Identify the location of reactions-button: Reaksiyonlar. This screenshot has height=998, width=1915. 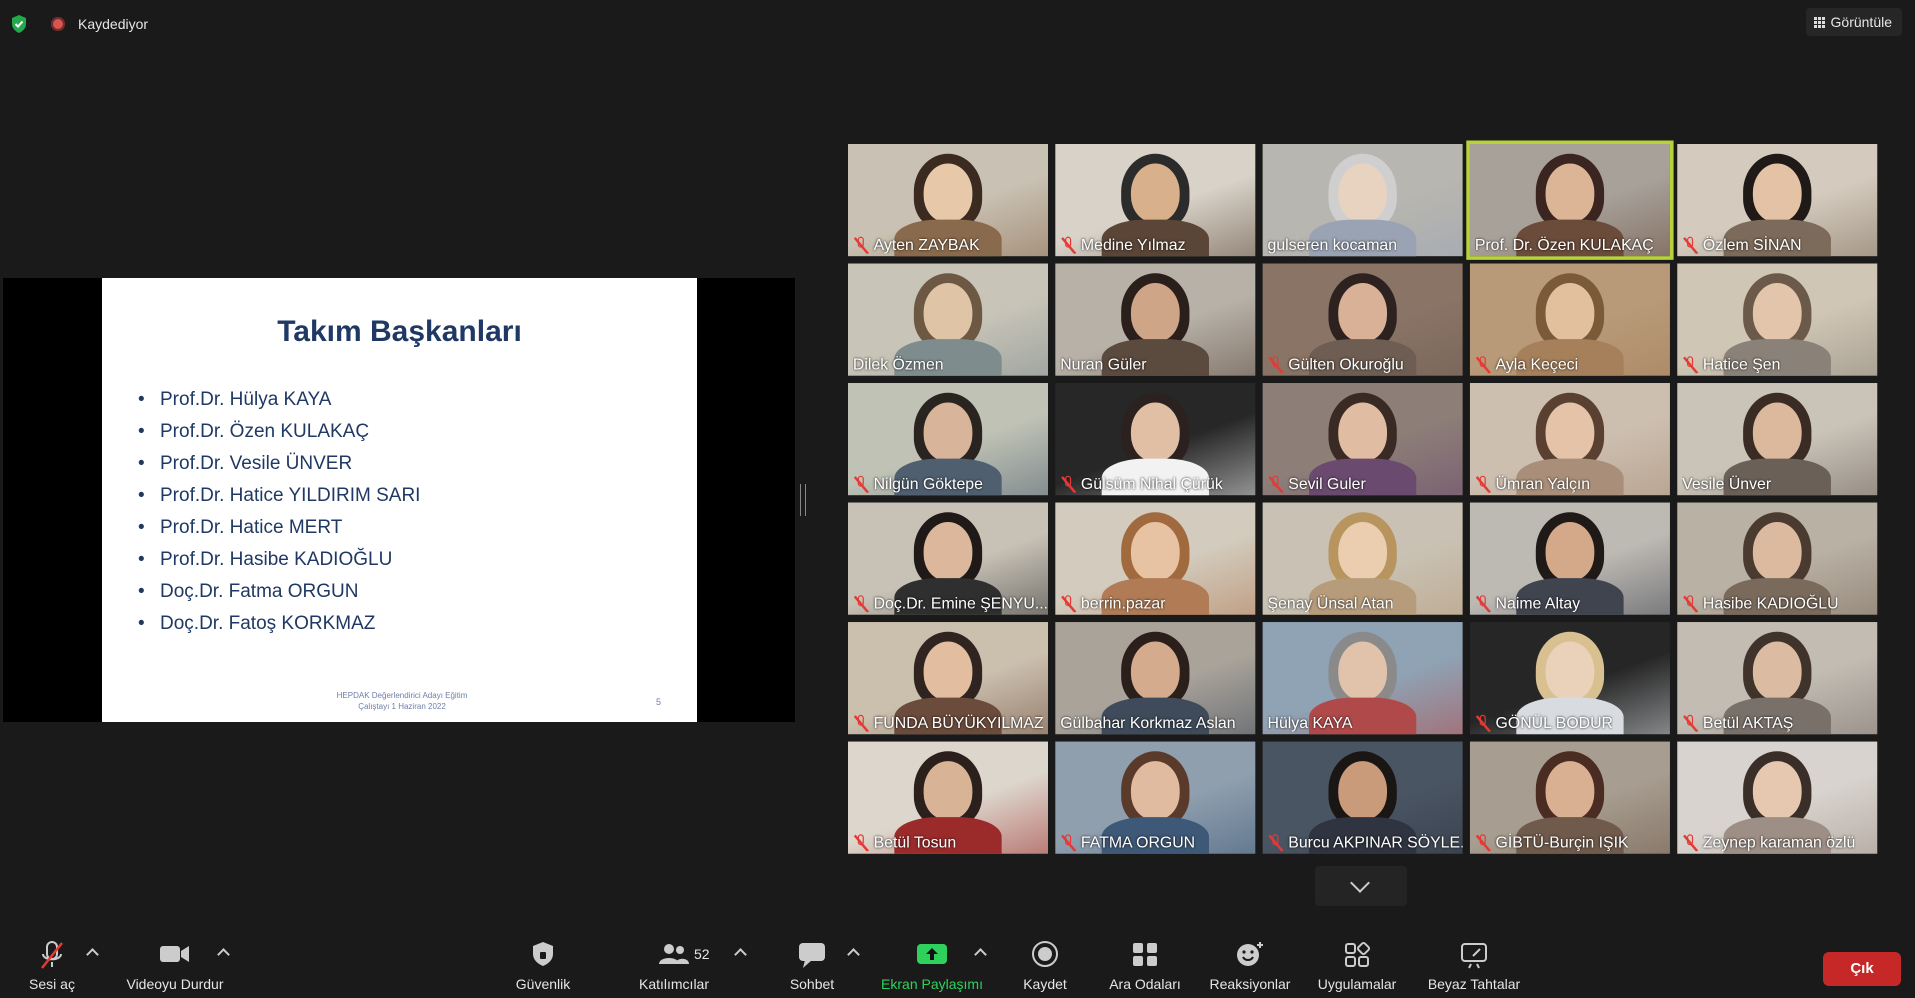
(1250, 963).